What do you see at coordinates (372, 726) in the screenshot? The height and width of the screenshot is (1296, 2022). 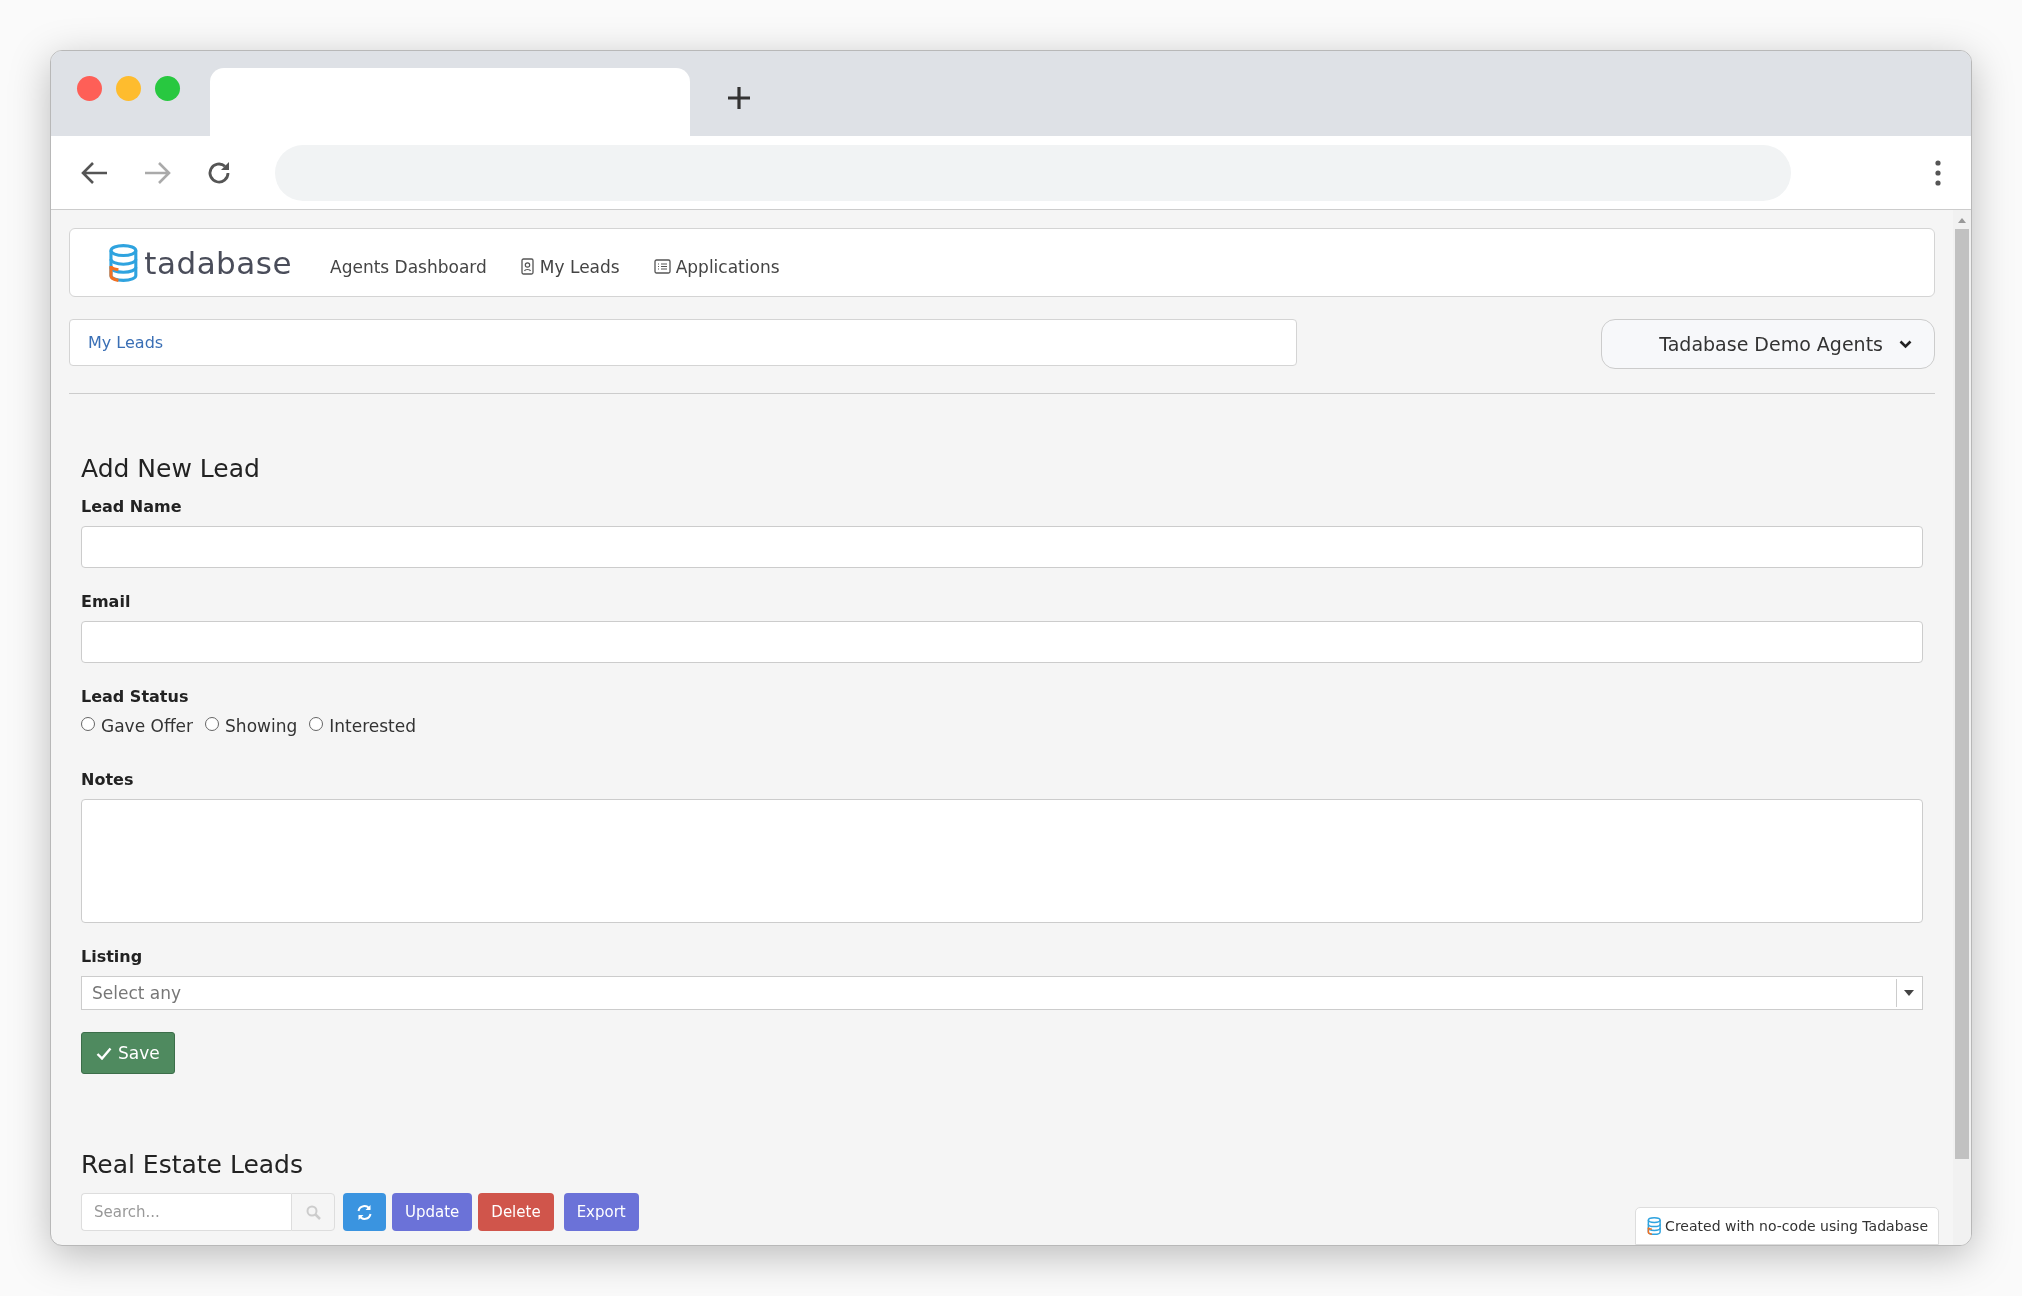 I see `radio-option-label: Interested` at bounding box center [372, 726].